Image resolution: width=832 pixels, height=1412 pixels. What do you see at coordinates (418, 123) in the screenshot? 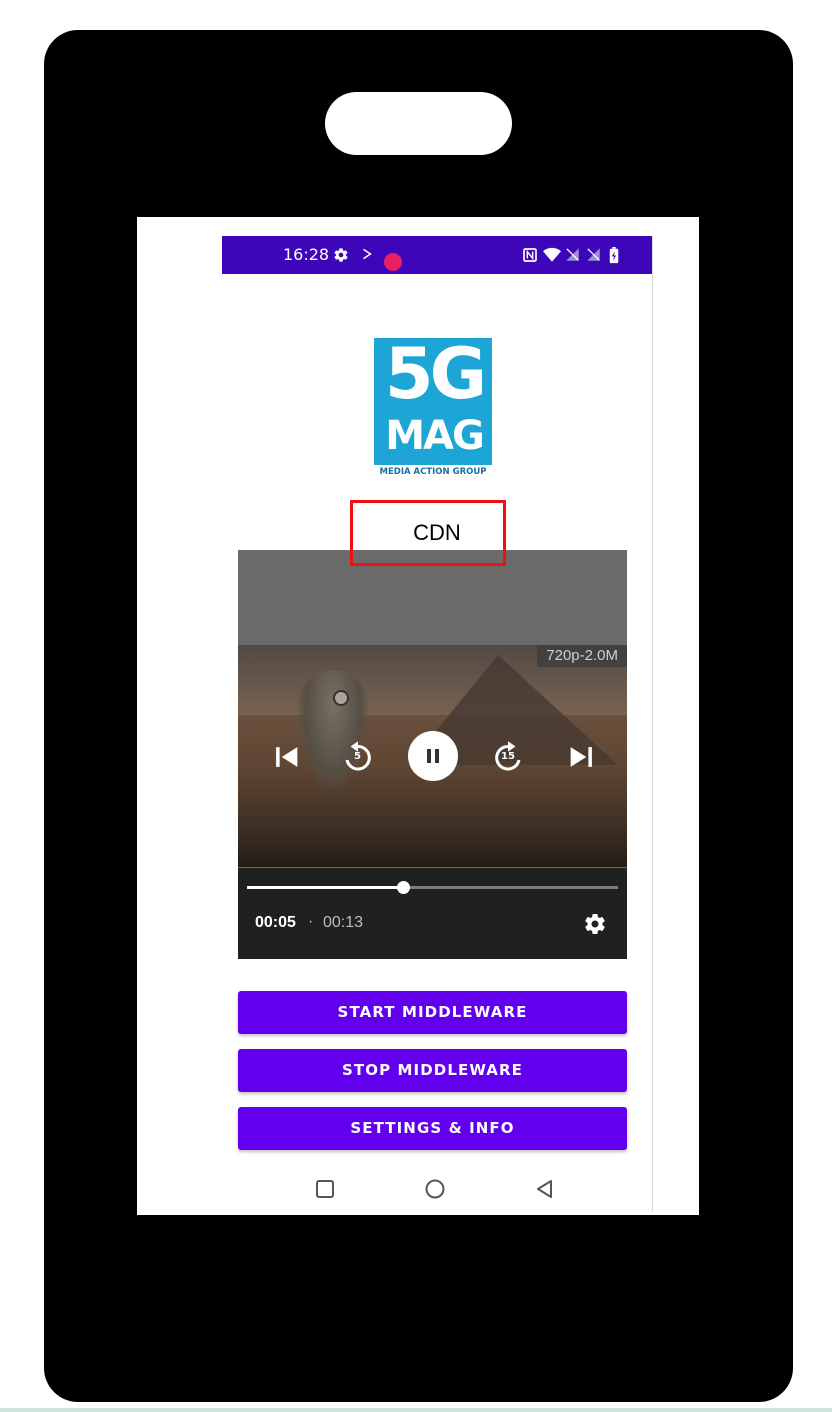
I see `phone-notch` at bounding box center [418, 123].